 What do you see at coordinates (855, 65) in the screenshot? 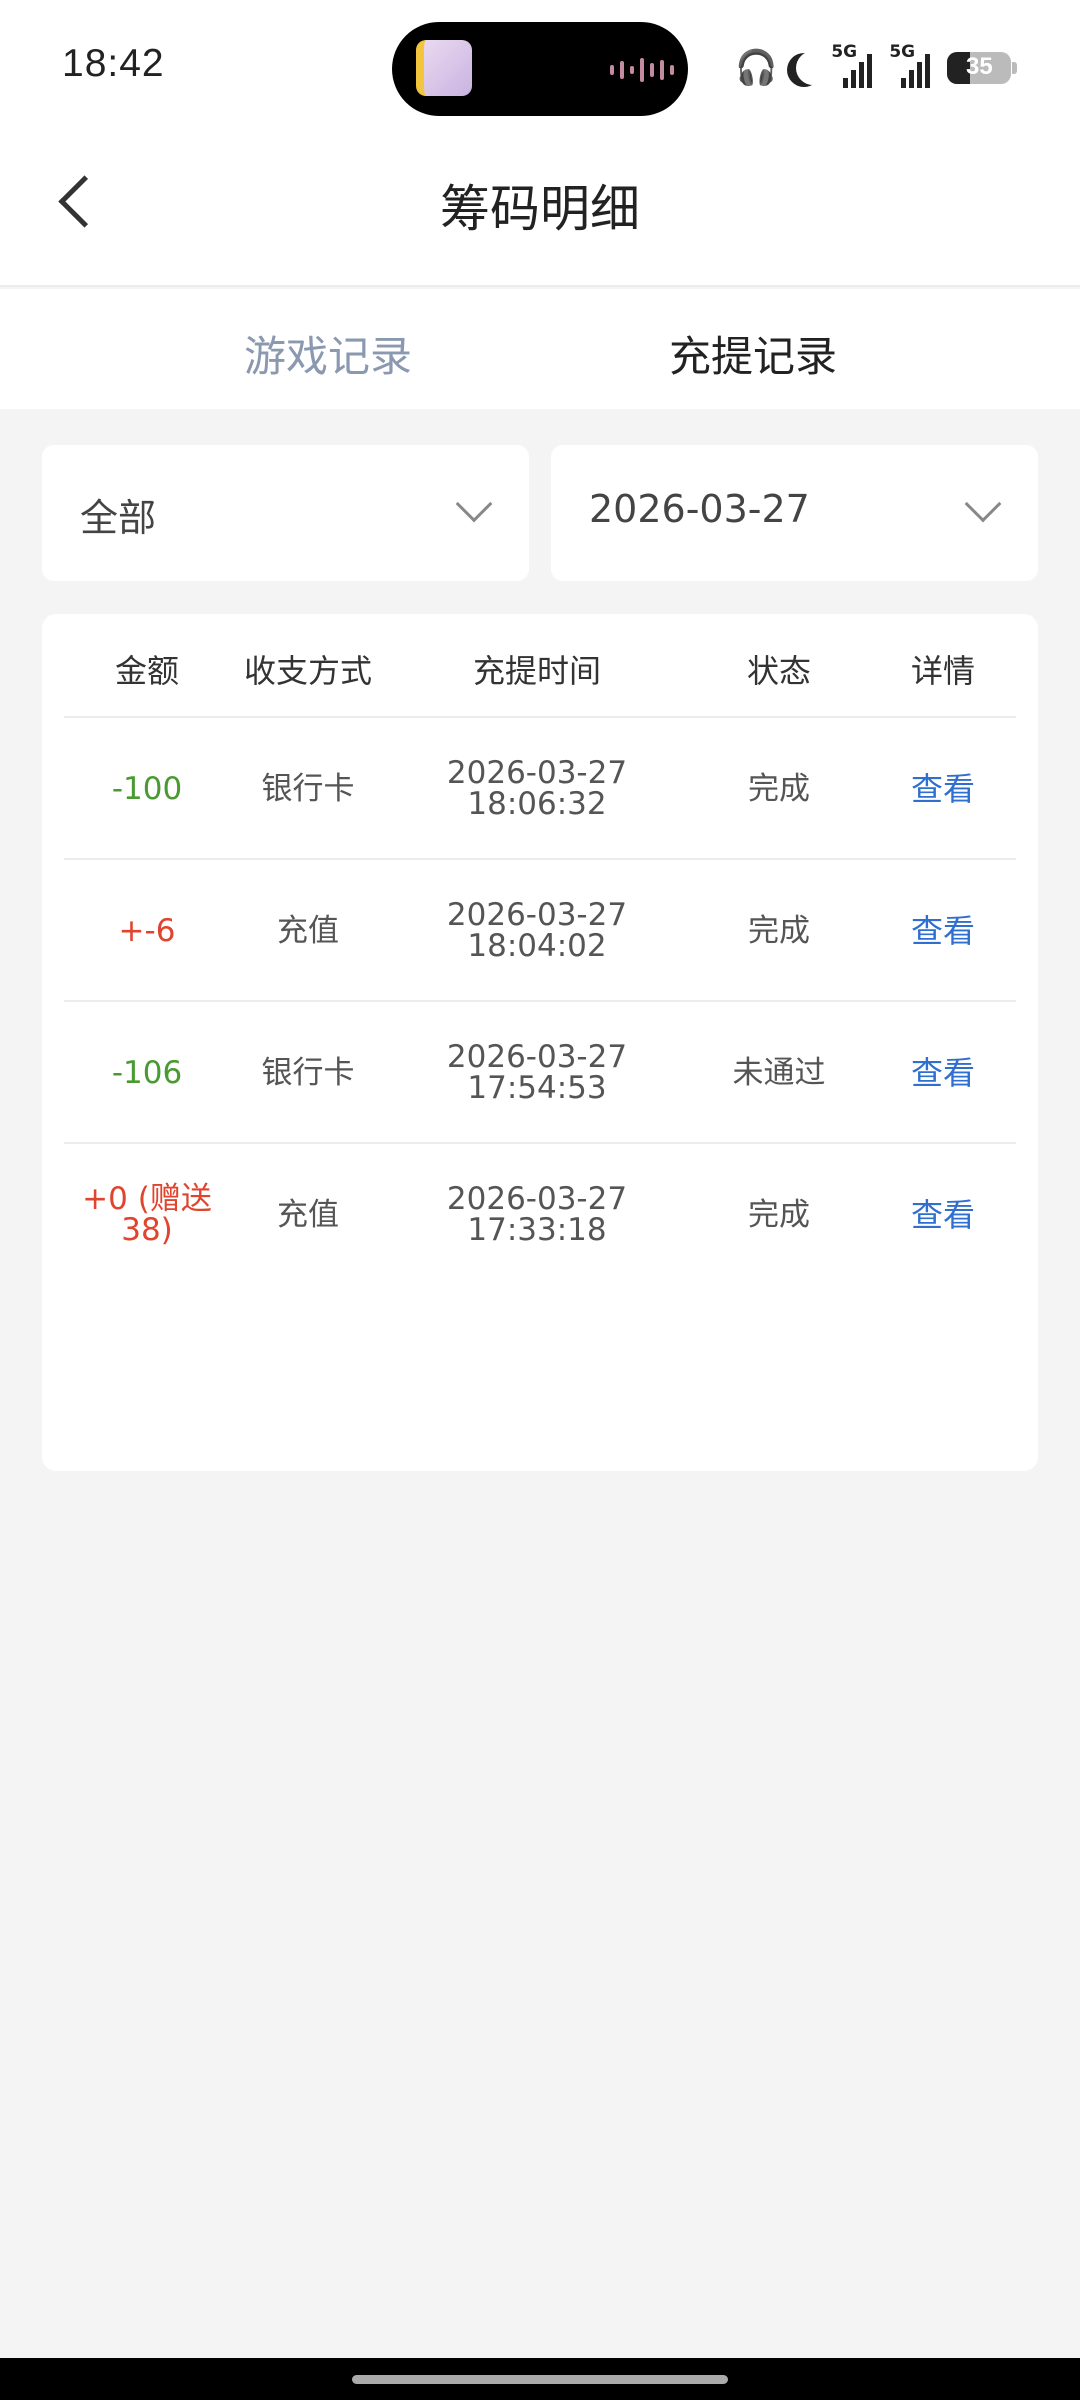
I see `signal-5g-icon: 5G` at bounding box center [855, 65].